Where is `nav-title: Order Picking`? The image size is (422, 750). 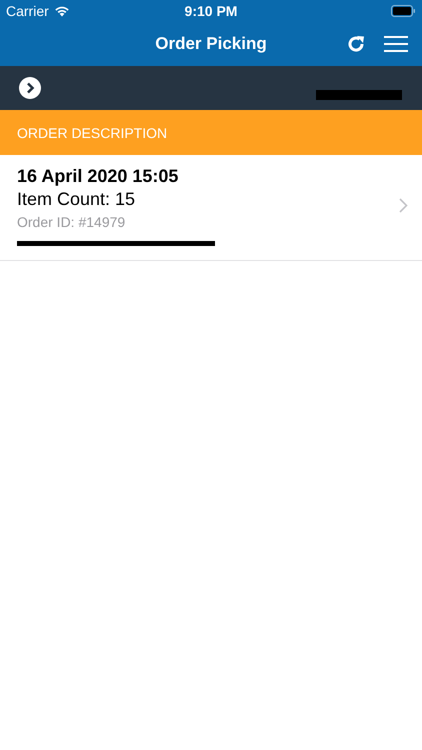
nav-title: Order Picking is located at coordinates (211, 44).